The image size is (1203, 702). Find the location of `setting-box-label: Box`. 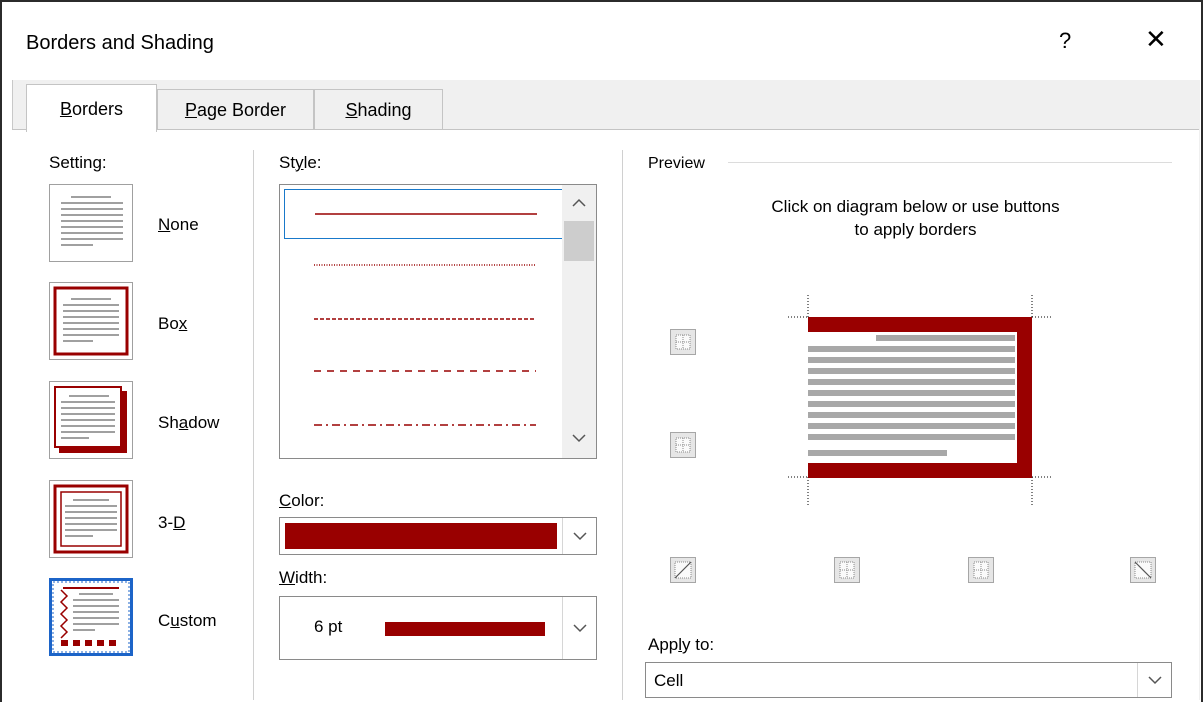

setting-box-label: Box is located at coordinates (173, 323).